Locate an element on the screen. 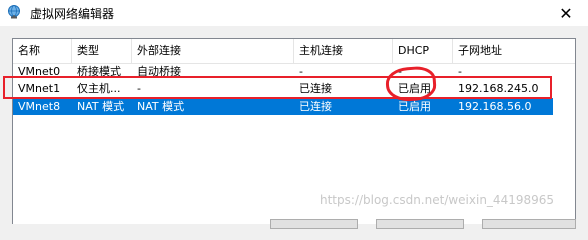 The image size is (588, 240). column-header-external: 外部连接 is located at coordinates (213, 51).